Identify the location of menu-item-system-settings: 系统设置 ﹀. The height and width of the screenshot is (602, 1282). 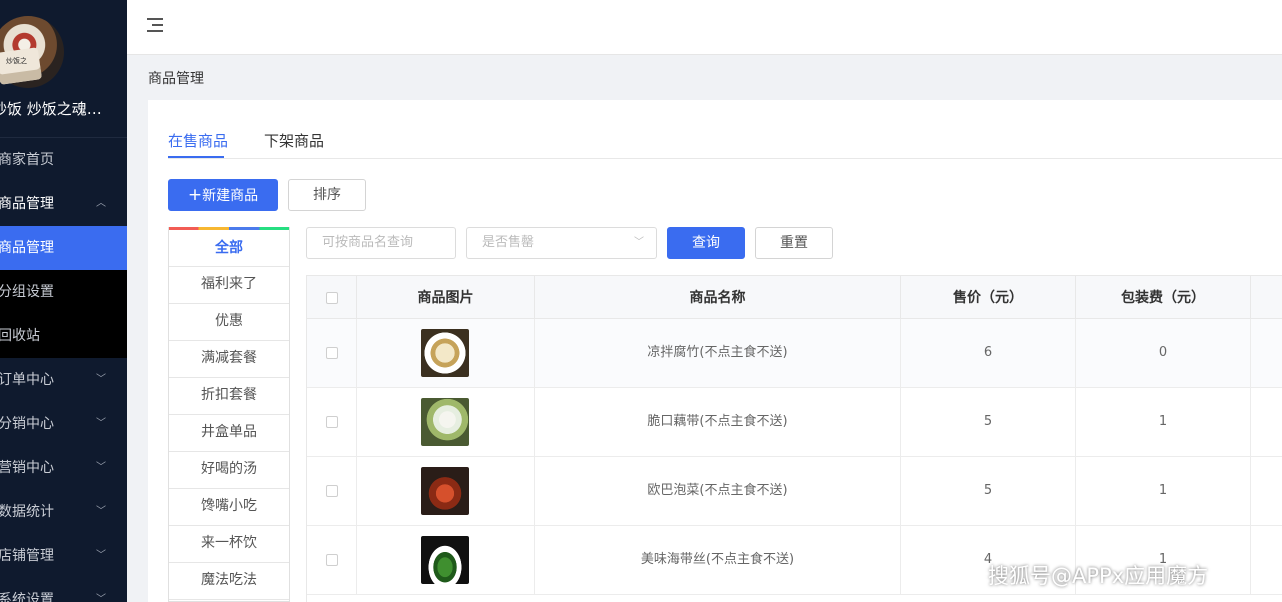
(63, 590).